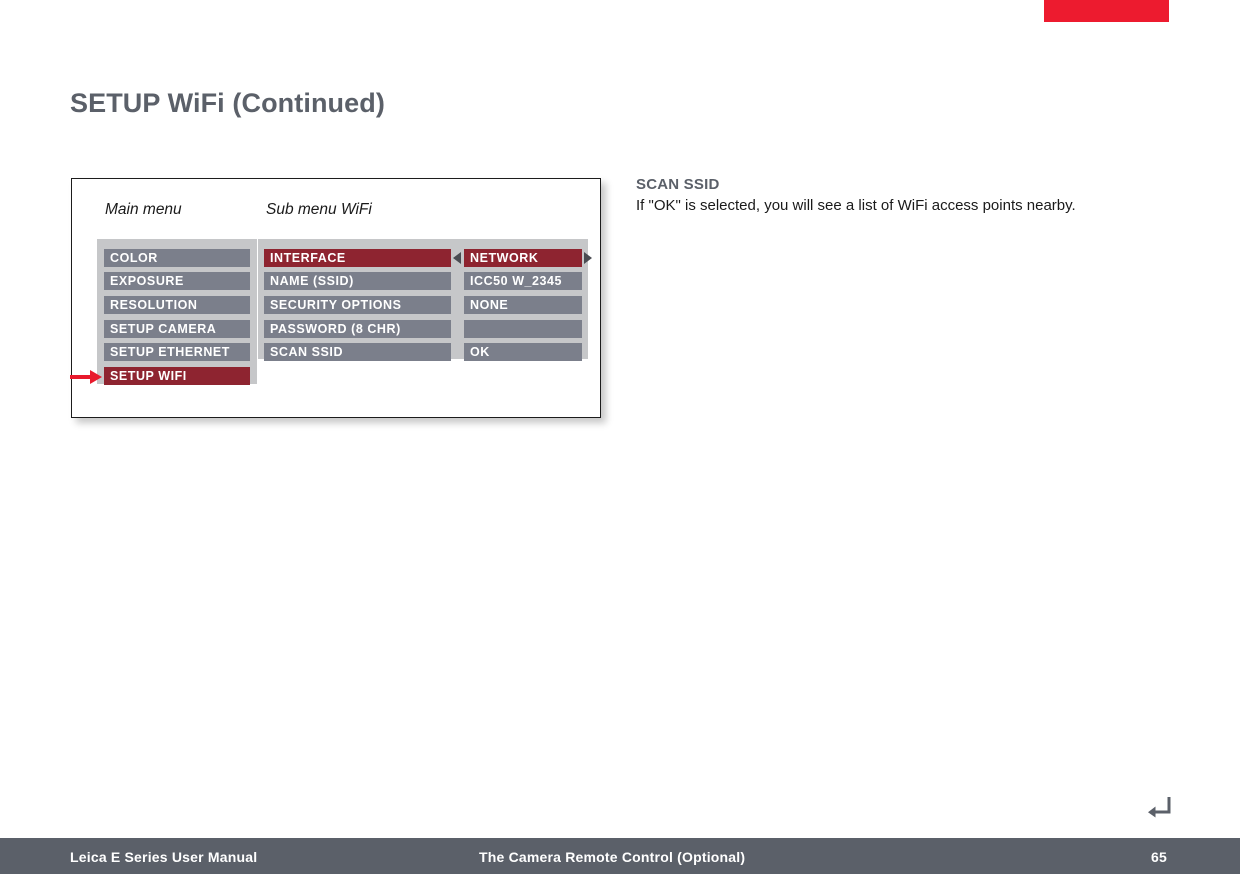 The width and height of the screenshot is (1240, 874). I want to click on sub-menu-row-label: SECURITY OPTIONS, so click(336, 304).